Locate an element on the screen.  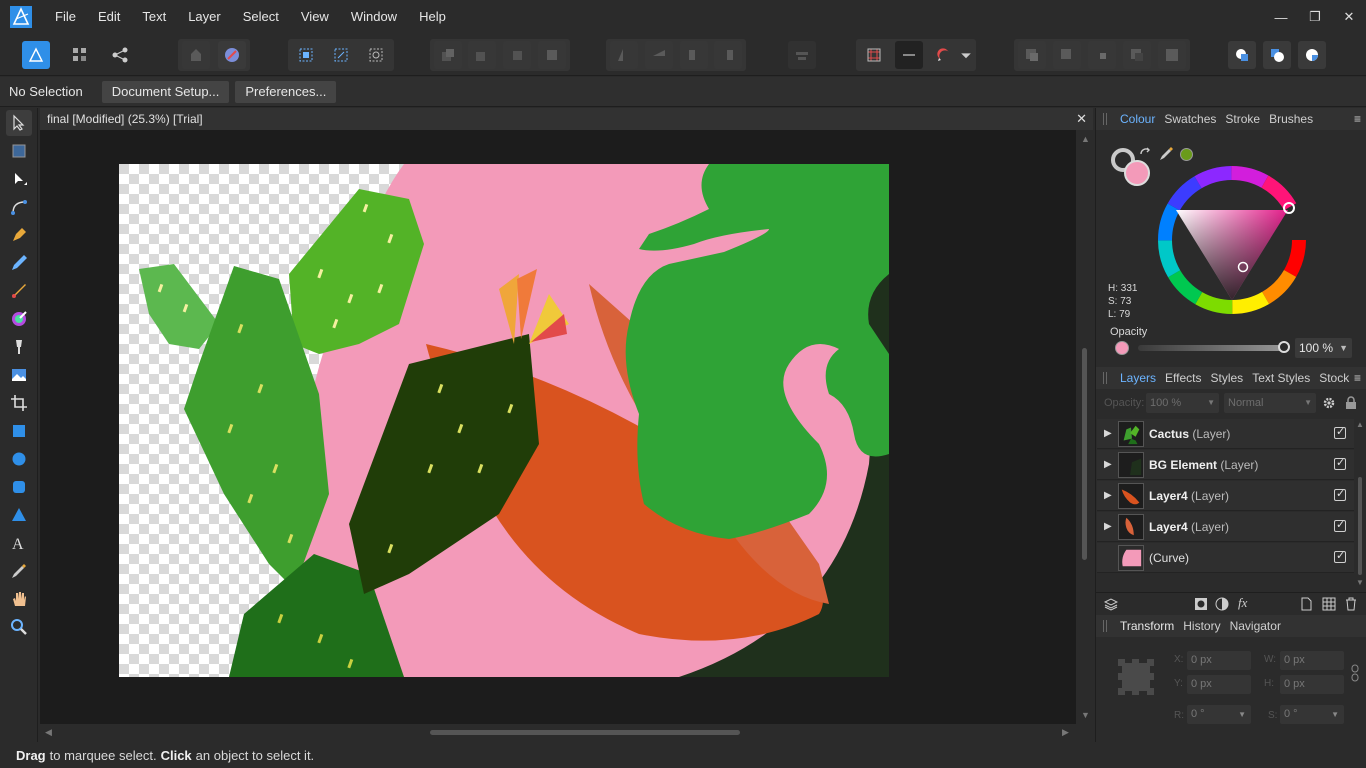
vertical-scrollbar: ▲ ▼ is located at coordinates (1085, 427).